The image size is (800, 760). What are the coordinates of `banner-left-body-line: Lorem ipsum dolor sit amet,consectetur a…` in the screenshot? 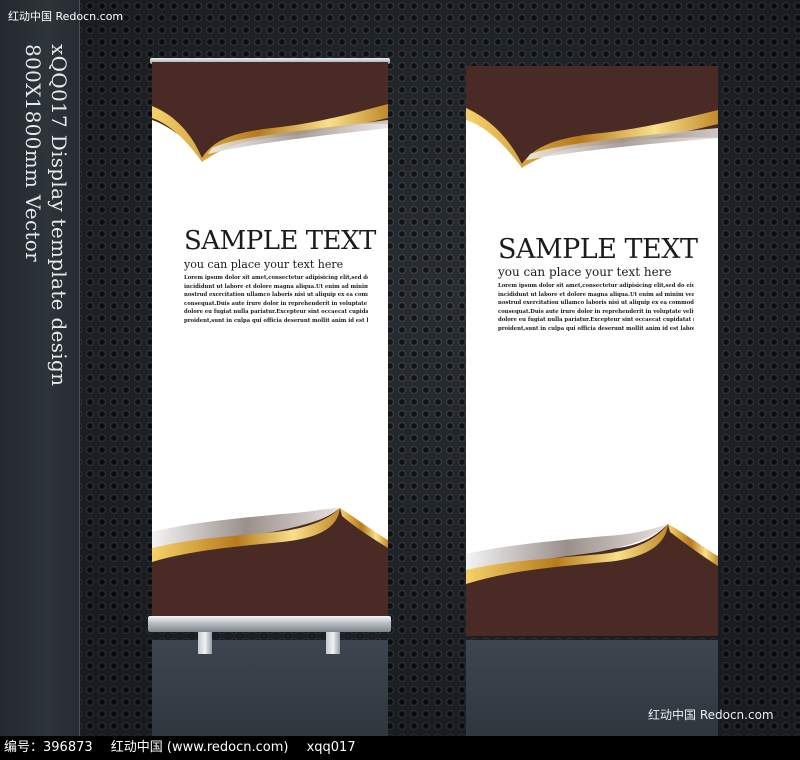 It's located at (276, 278).